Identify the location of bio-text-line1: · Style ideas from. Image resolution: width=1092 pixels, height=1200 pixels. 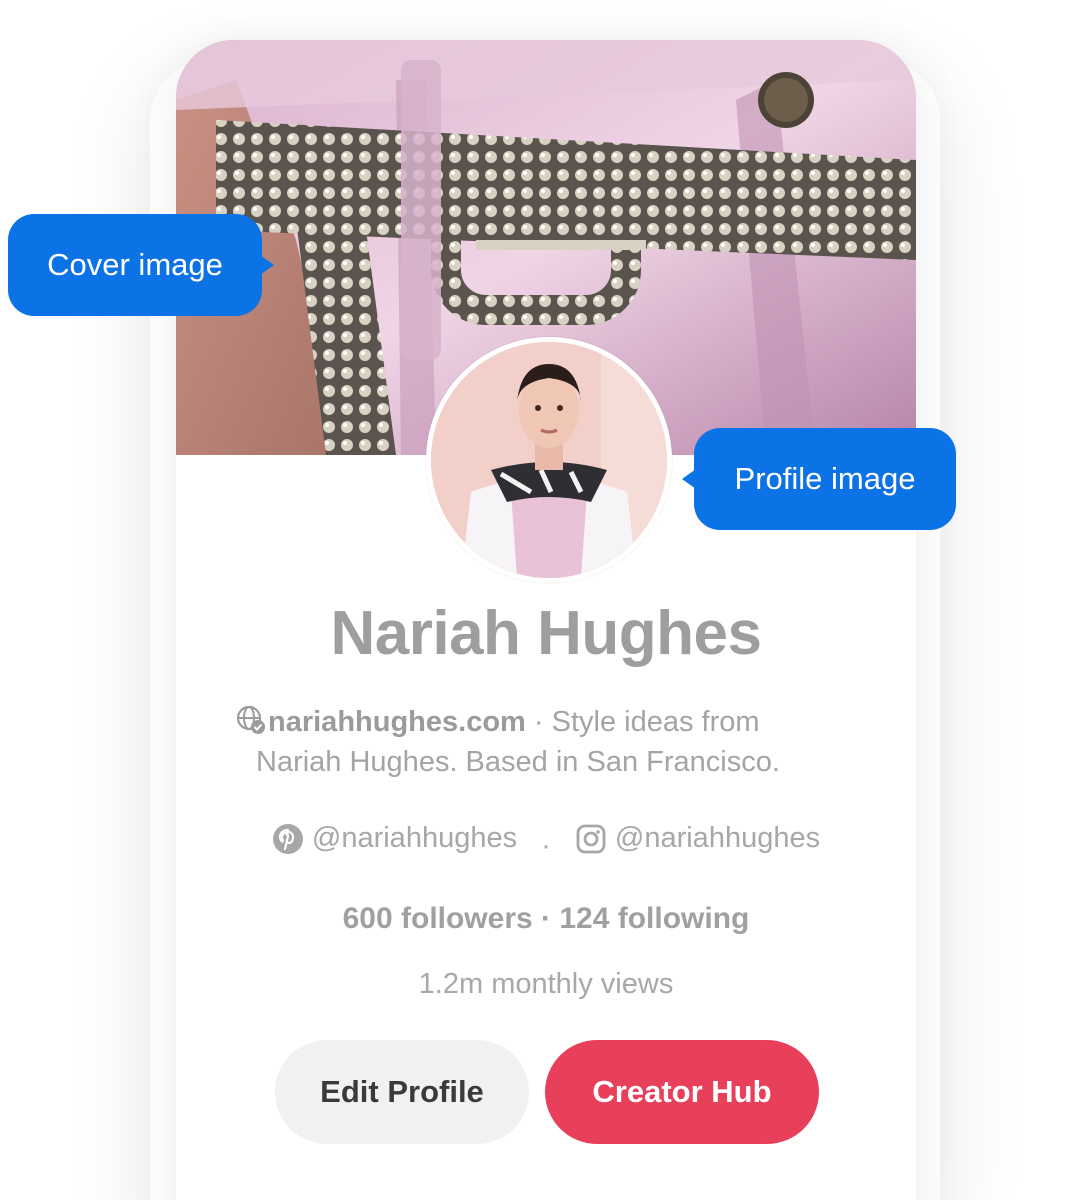
(642, 722).